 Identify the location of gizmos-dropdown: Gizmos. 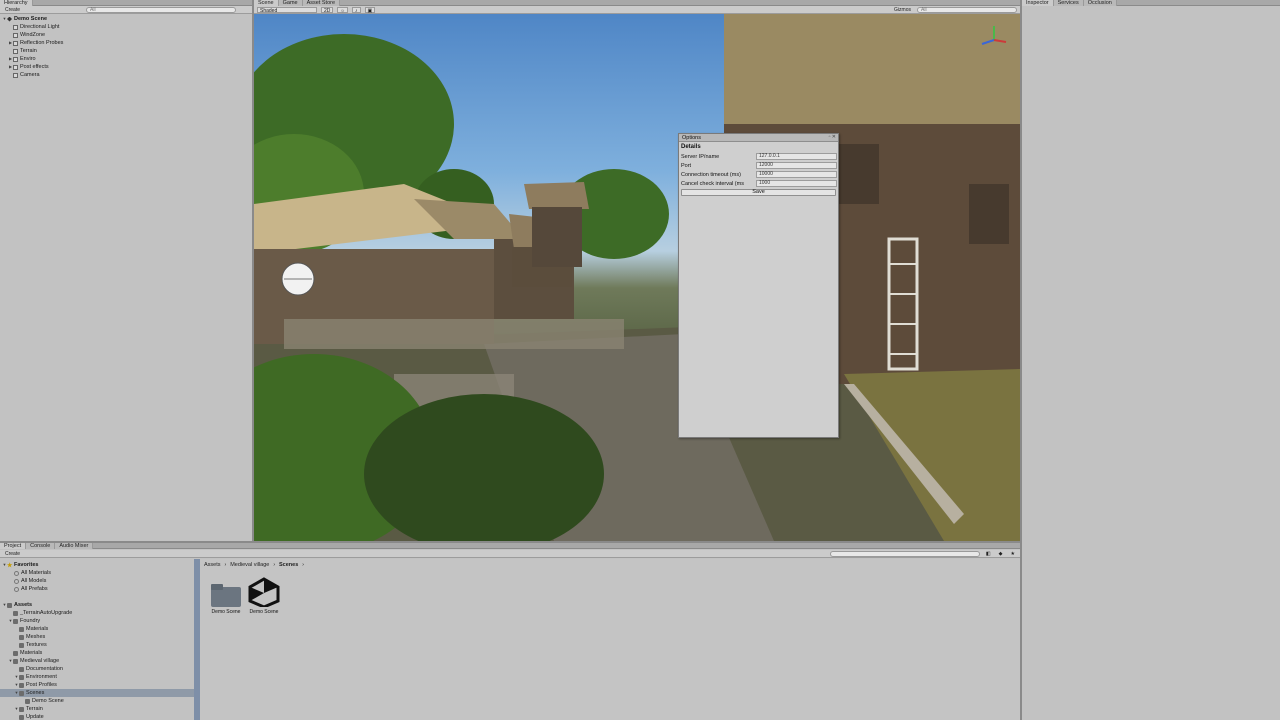
(902, 10).